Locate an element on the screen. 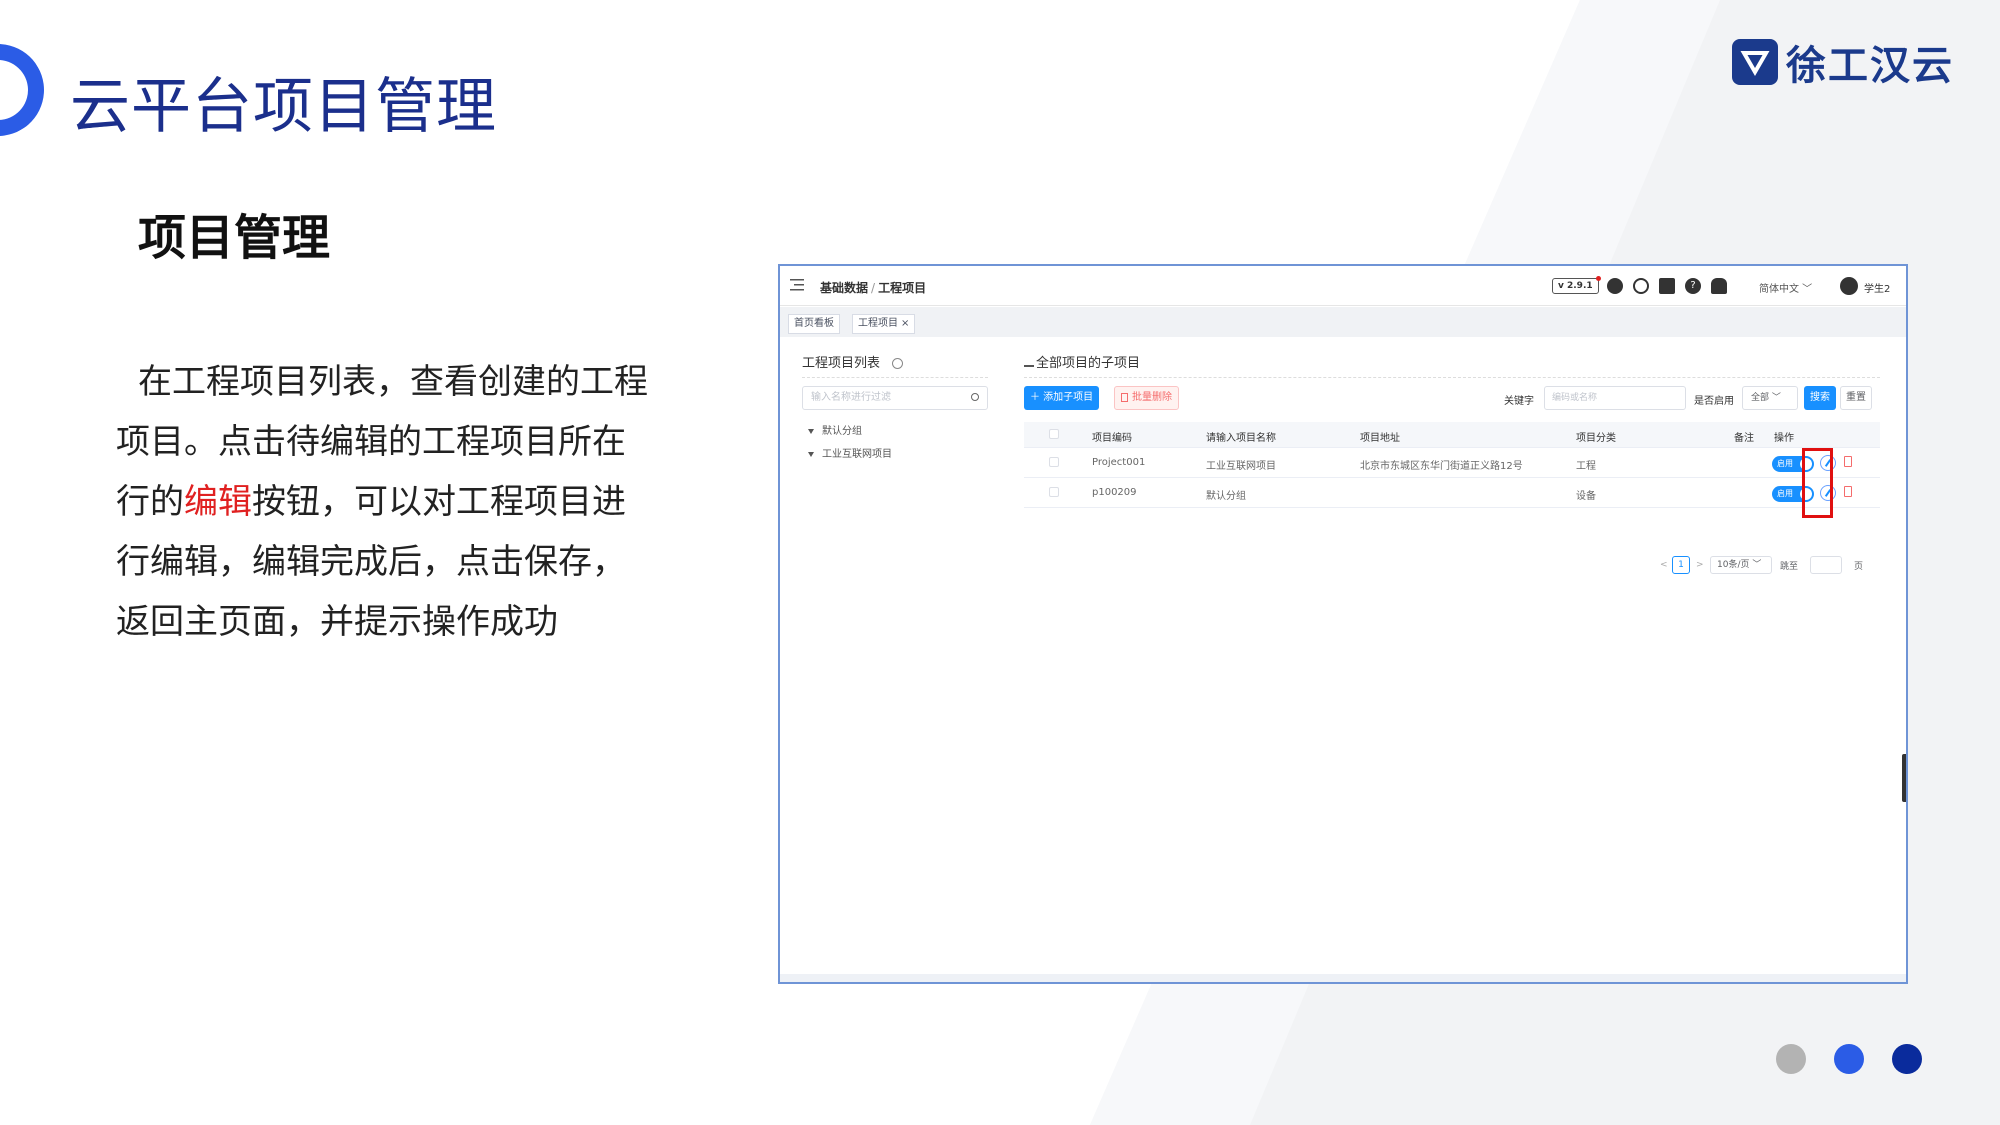 The image size is (2000, 1125). cell-address: 北京市东城区东华门街道正义路12号 is located at coordinates (1441, 466).